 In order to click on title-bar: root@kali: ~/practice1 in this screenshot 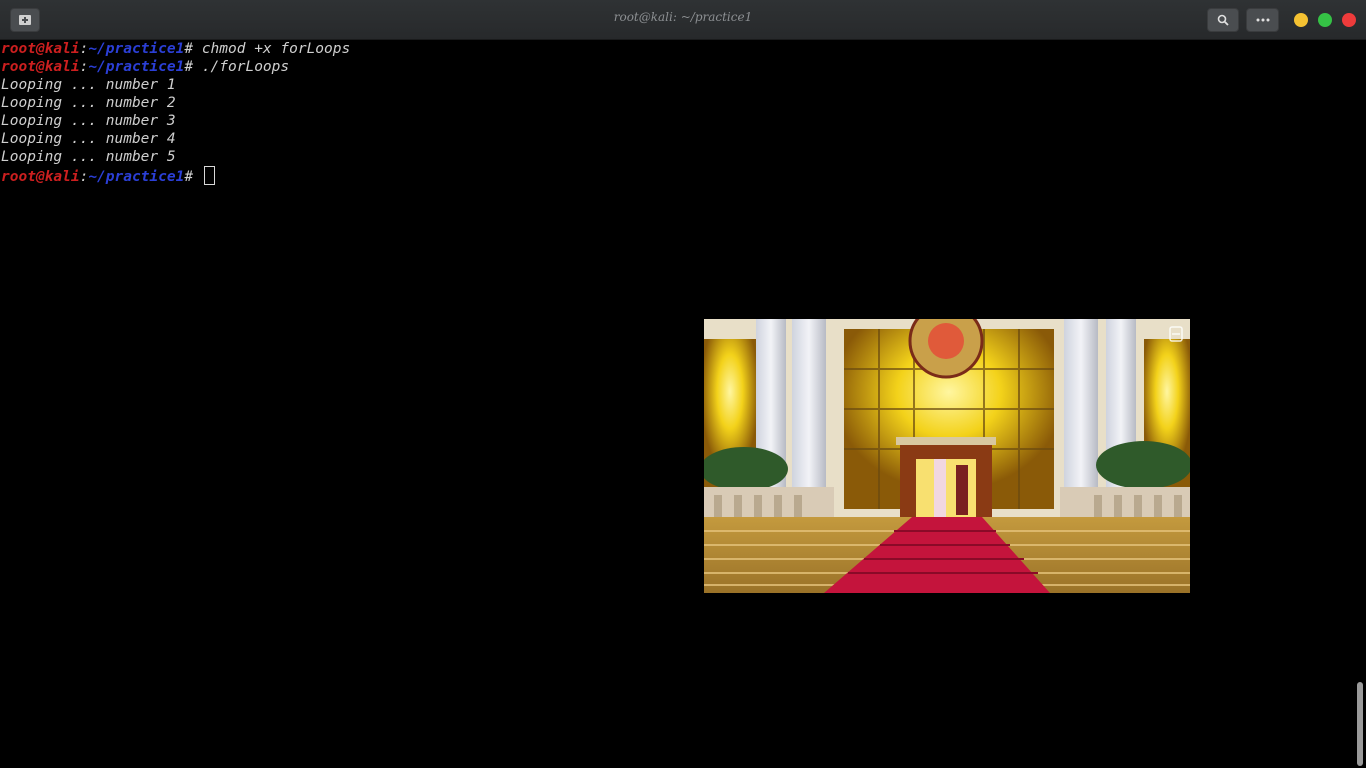, I will do `click(683, 20)`.